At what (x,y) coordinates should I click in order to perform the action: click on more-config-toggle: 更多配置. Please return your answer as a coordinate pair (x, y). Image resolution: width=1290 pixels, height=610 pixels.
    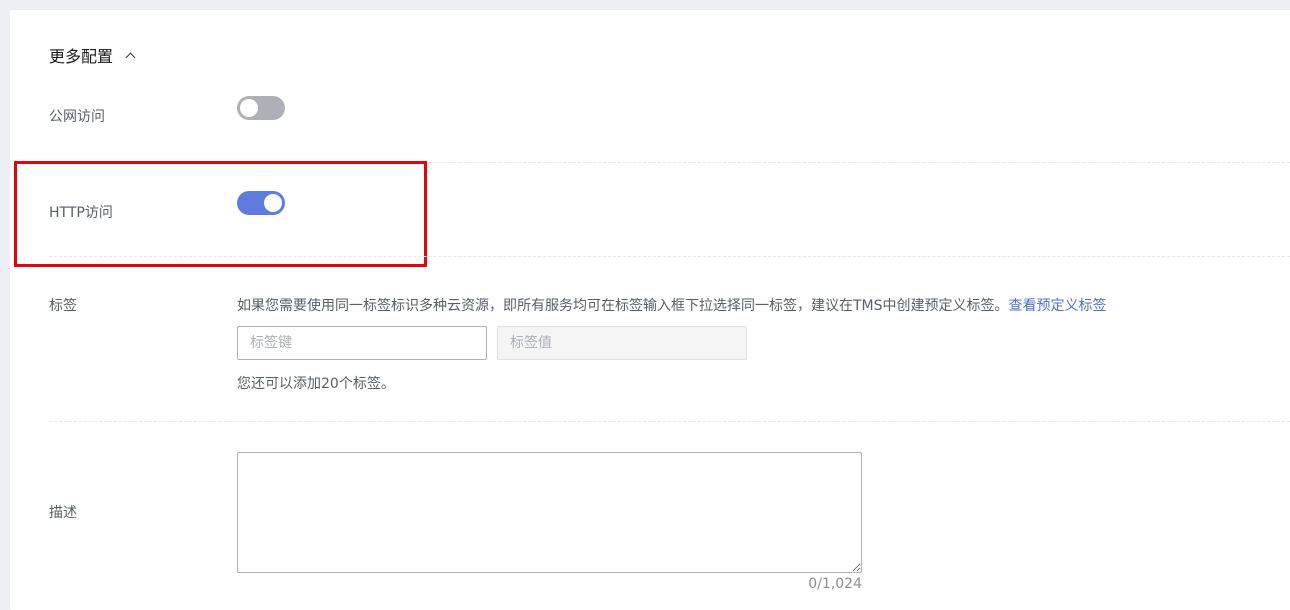
    Looking at the image, I should click on (92, 55).